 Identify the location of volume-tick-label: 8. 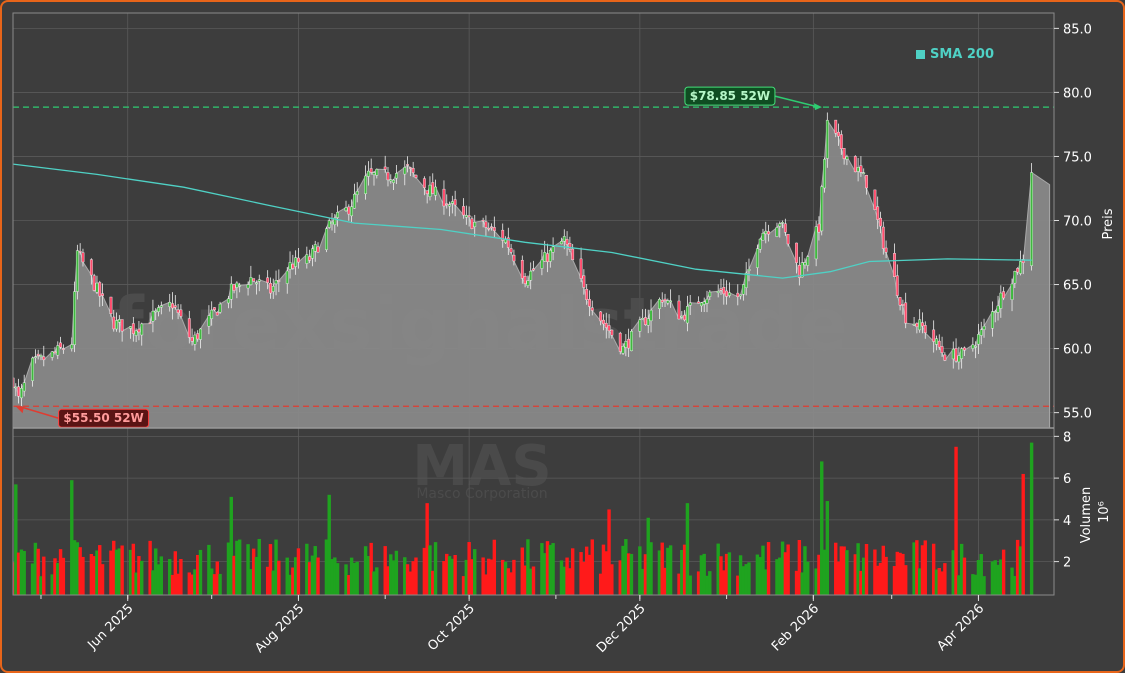
(1067, 437).